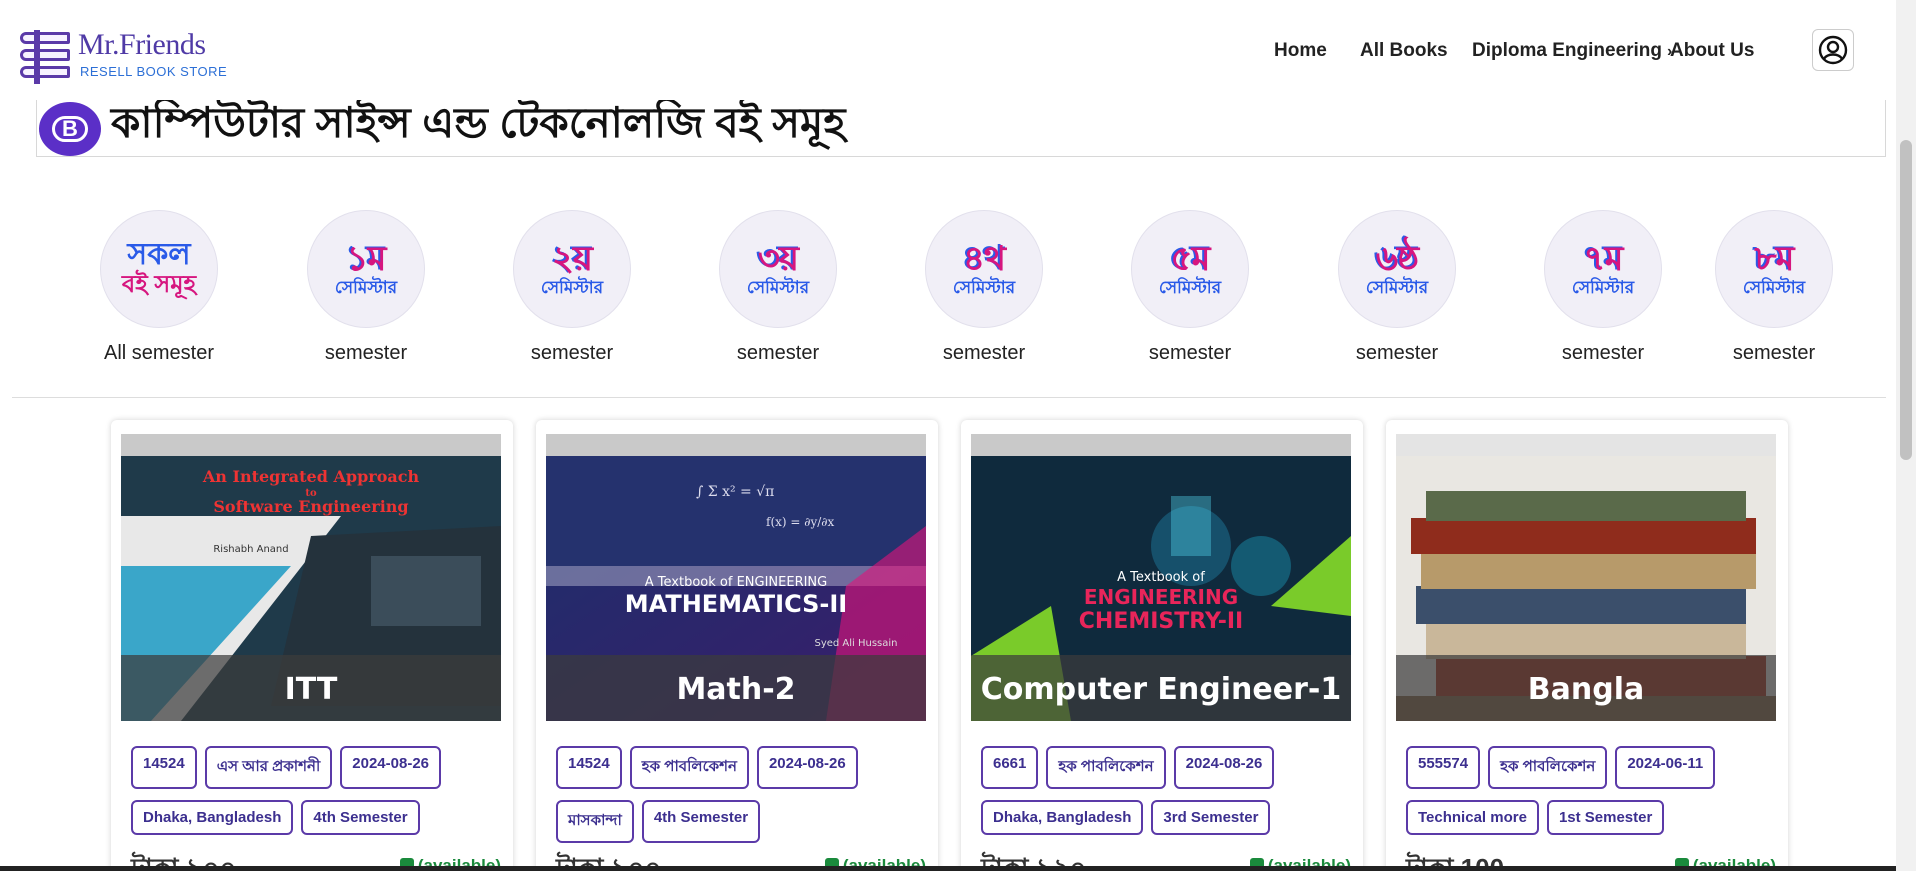  I want to click on publisher-tag: এস আর প্রকাশনী, so click(268, 767).